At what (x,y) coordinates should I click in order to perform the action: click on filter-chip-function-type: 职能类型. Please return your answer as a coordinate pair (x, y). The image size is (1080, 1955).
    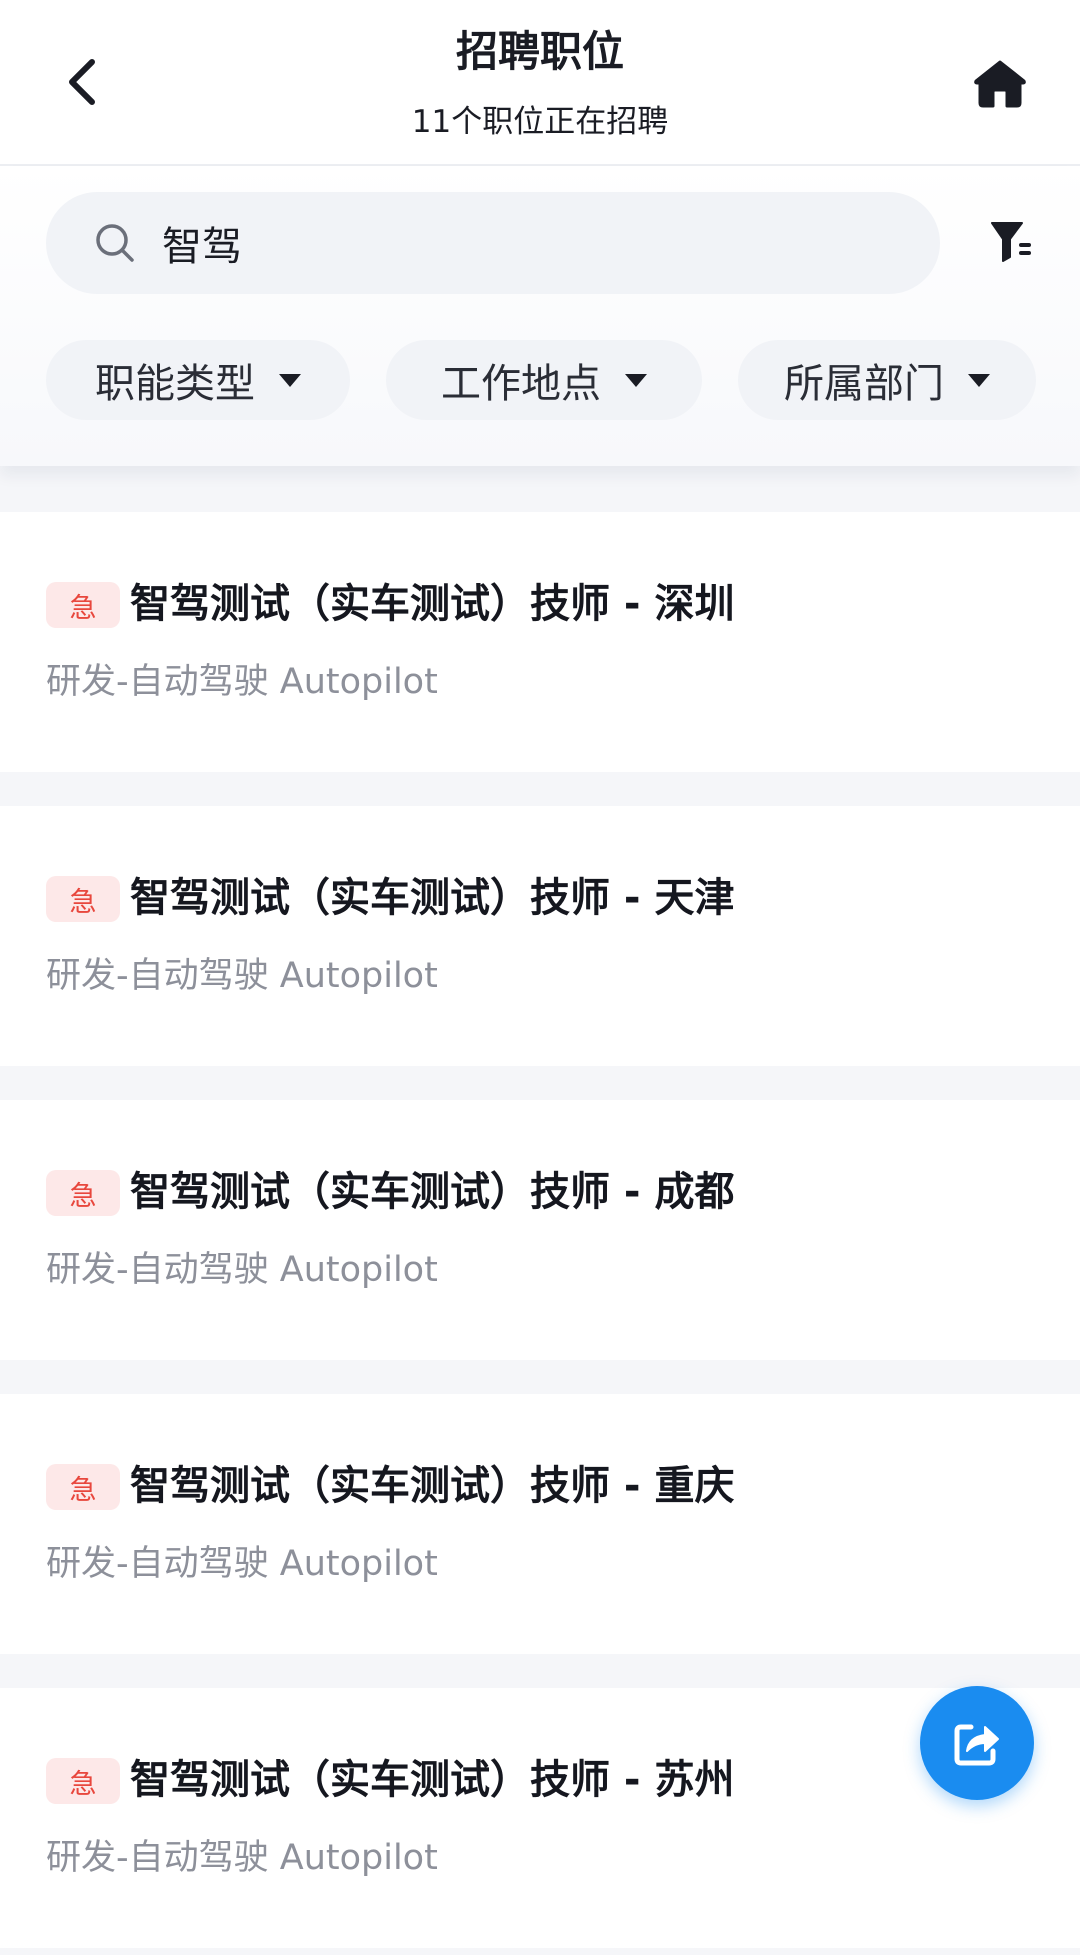
    Looking at the image, I should click on (198, 380).